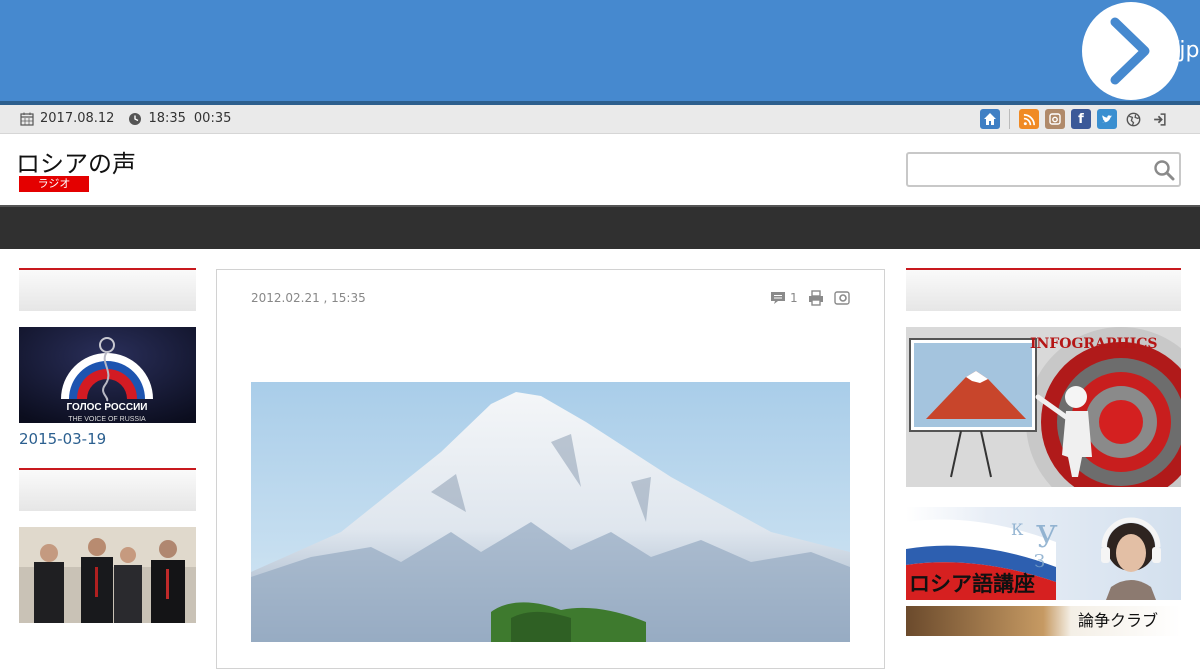 This screenshot has width=1200, height=669. I want to click on facebook-icon: f, so click(1081, 119).